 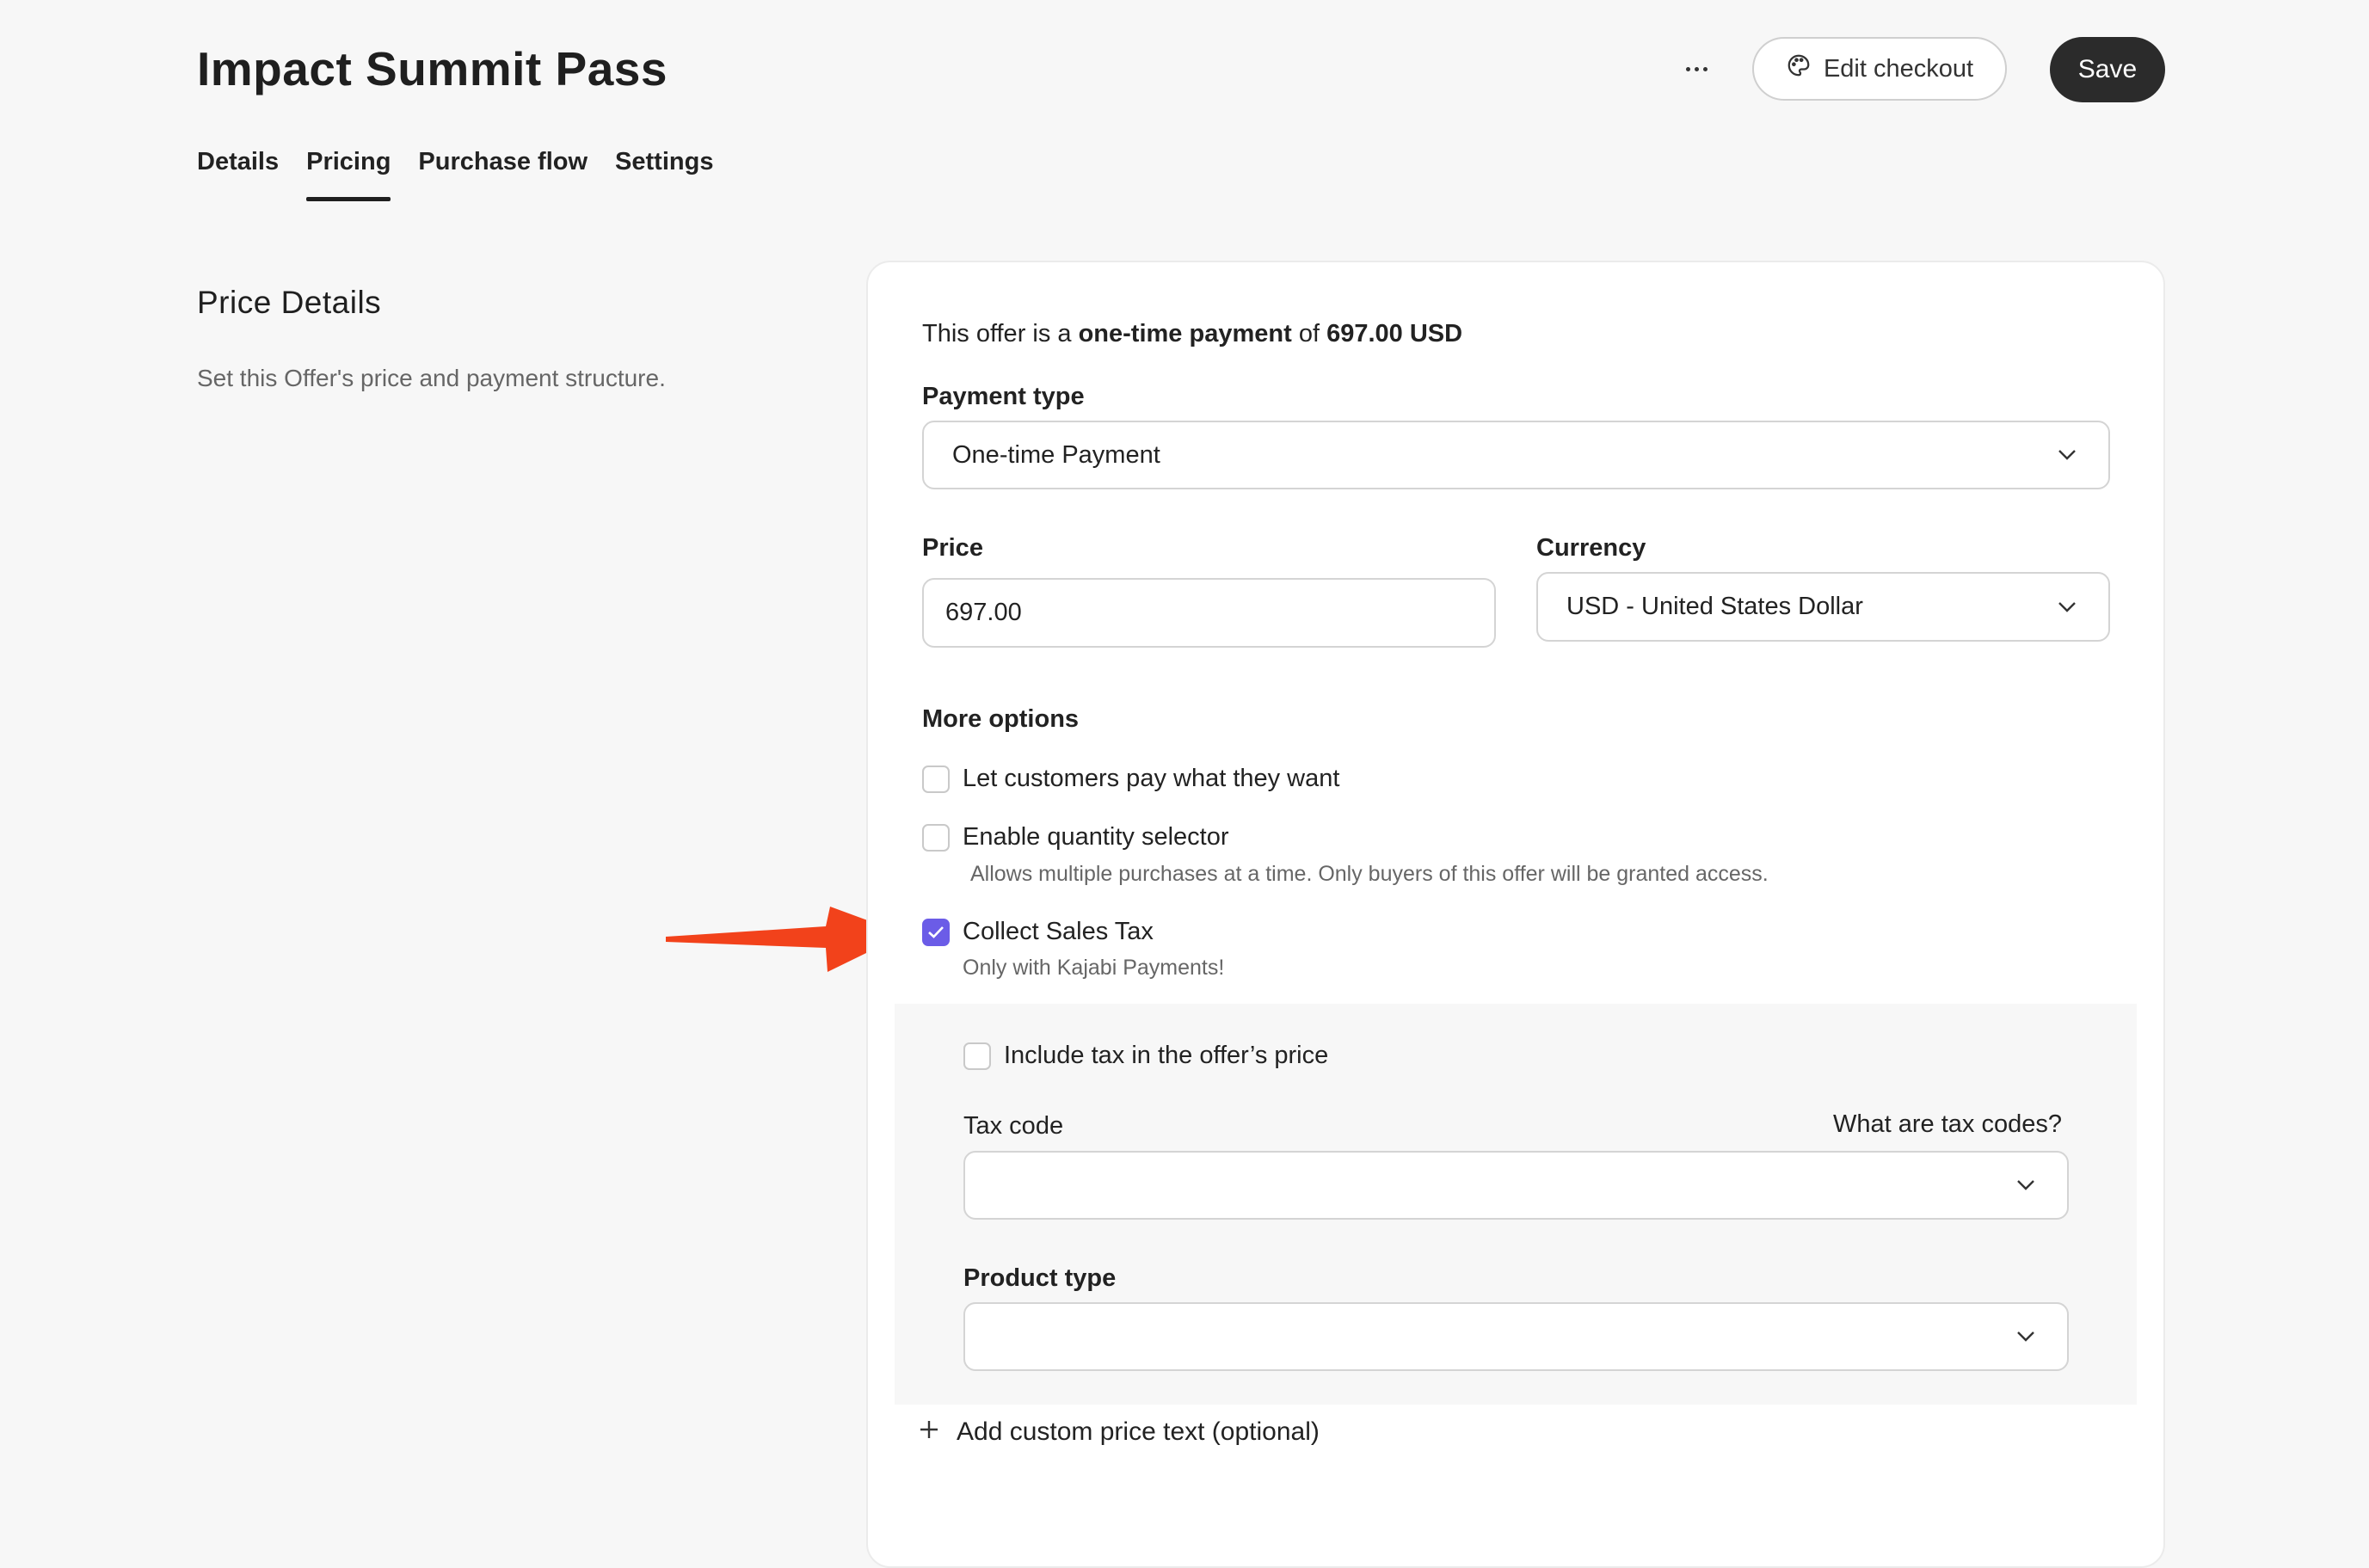 What do you see at coordinates (1714, 606) in the screenshot?
I see `currency-value: USD - United States Dollar` at bounding box center [1714, 606].